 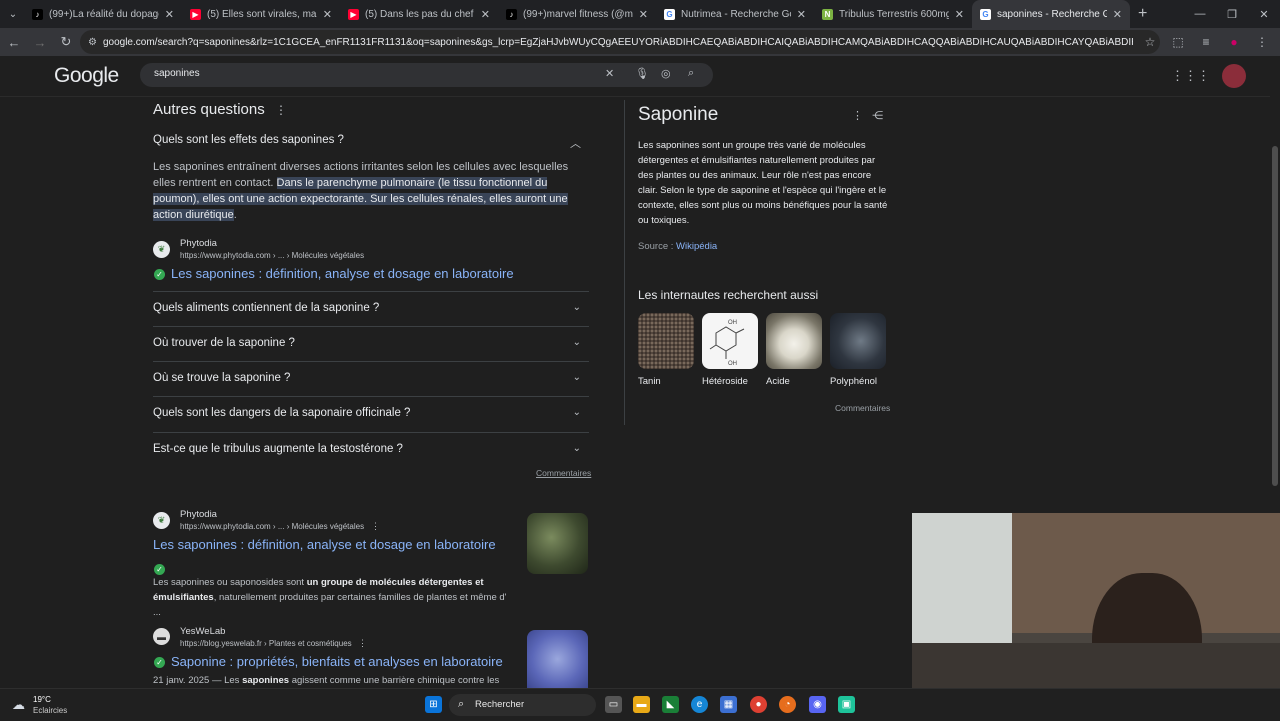 I want to click on store-icon: ▦, so click(x=728, y=704).